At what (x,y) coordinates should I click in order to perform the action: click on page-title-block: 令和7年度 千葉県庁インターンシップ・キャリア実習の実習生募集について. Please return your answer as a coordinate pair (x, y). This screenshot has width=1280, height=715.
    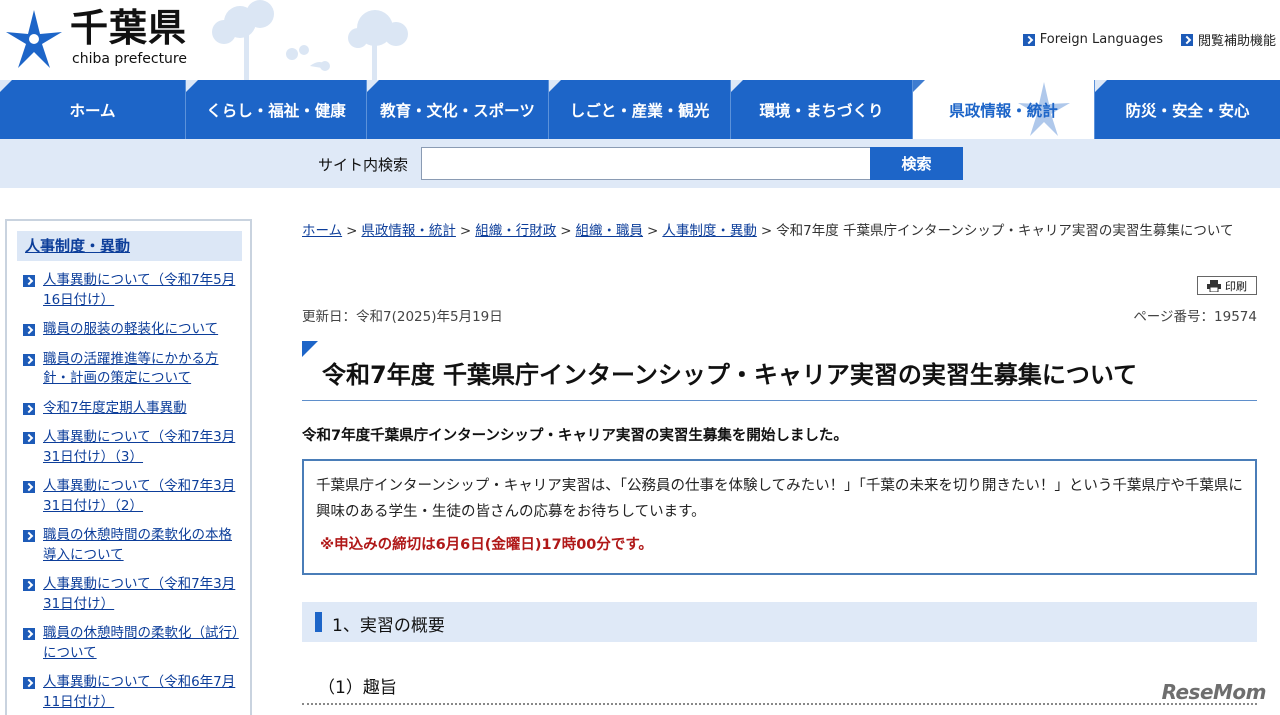
    Looking at the image, I should click on (779, 371).